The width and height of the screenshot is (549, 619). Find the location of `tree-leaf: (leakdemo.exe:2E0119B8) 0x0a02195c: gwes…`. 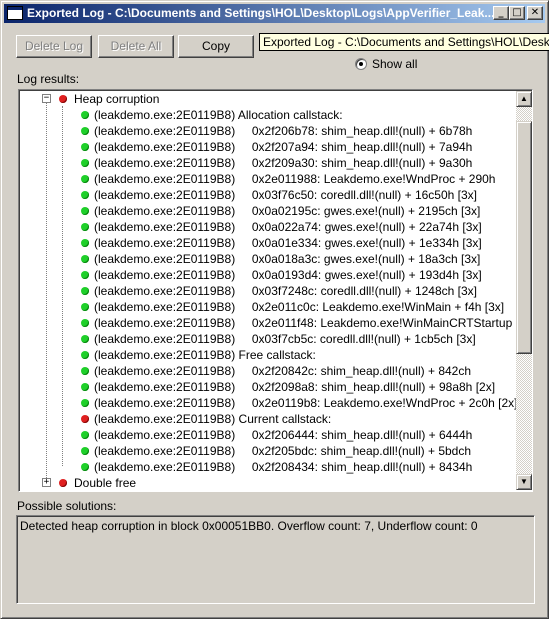

tree-leaf: (leakdemo.exe:2E0119B8) 0x0a02195c: gwes… is located at coordinates (268, 211).